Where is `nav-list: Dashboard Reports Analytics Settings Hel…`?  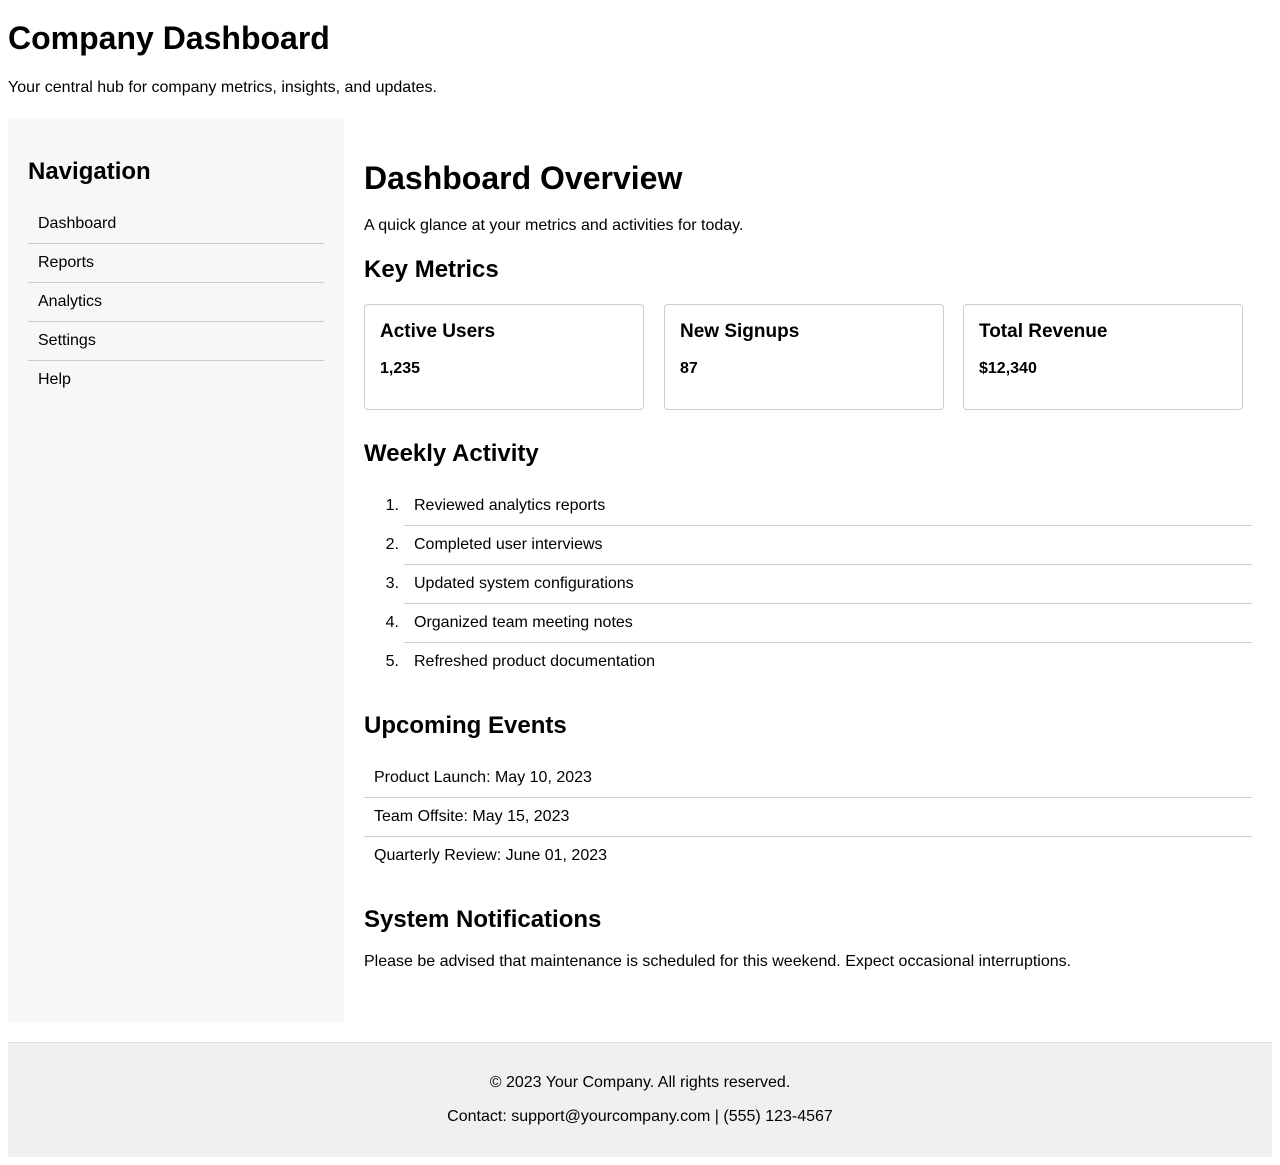
nav-list: Dashboard Reports Analytics Settings Hel… is located at coordinates (176, 302).